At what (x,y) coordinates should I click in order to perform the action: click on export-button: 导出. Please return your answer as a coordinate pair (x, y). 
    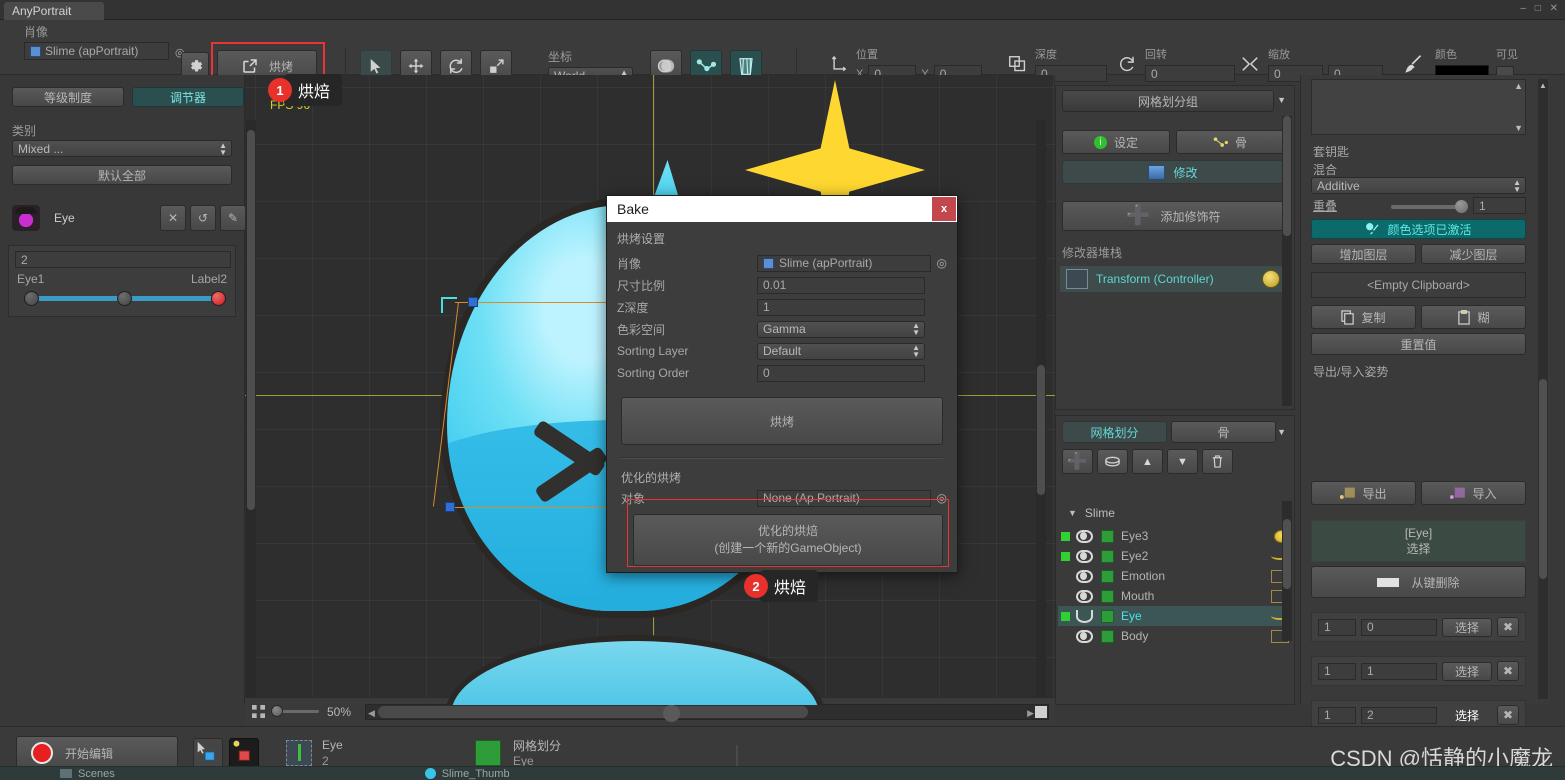
    Looking at the image, I should click on (1363, 493).